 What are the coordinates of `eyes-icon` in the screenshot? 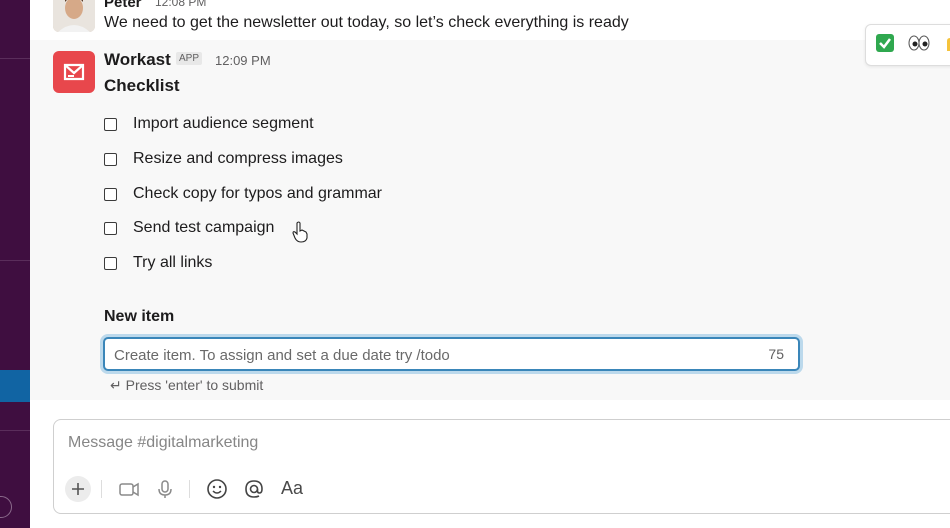 It's located at (919, 44).